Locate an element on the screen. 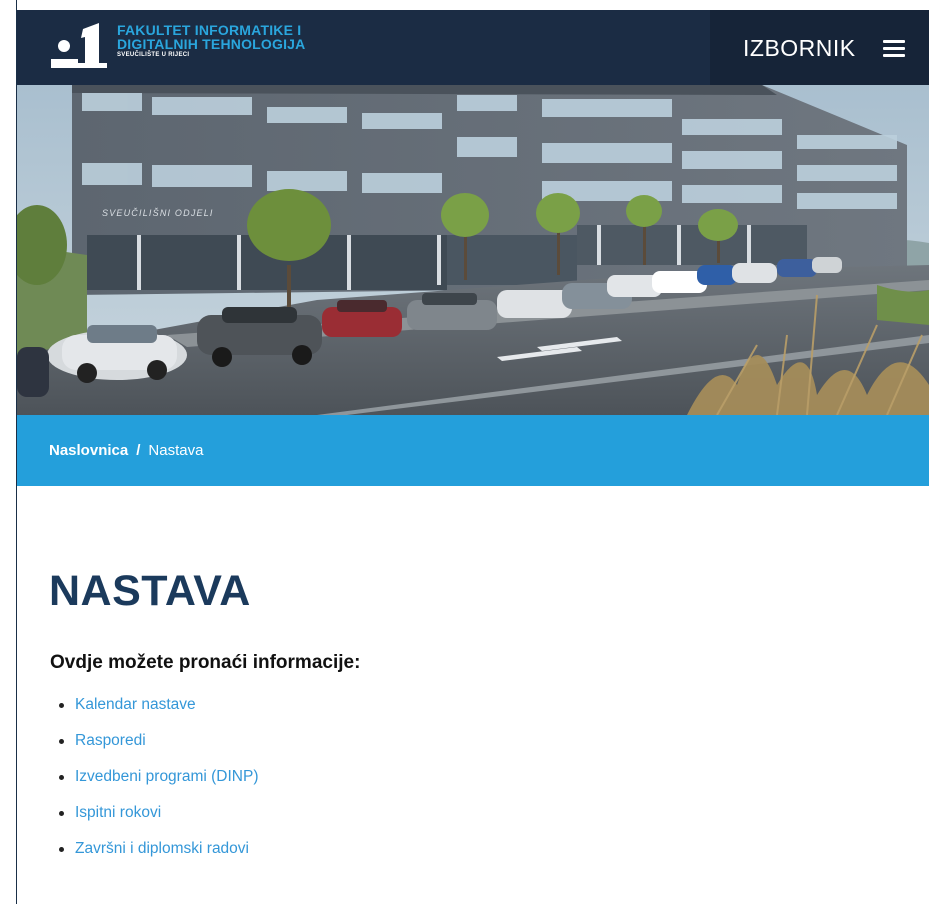  list-item: Izvedbeni programi (DINP) is located at coordinates (157, 786).